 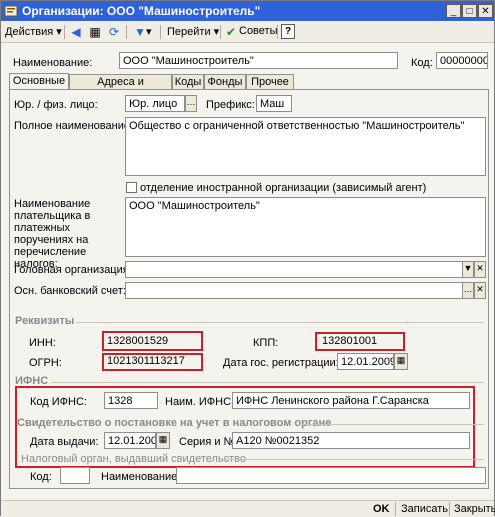 I want to click on minimize-icon: _, so click(x=453, y=11).